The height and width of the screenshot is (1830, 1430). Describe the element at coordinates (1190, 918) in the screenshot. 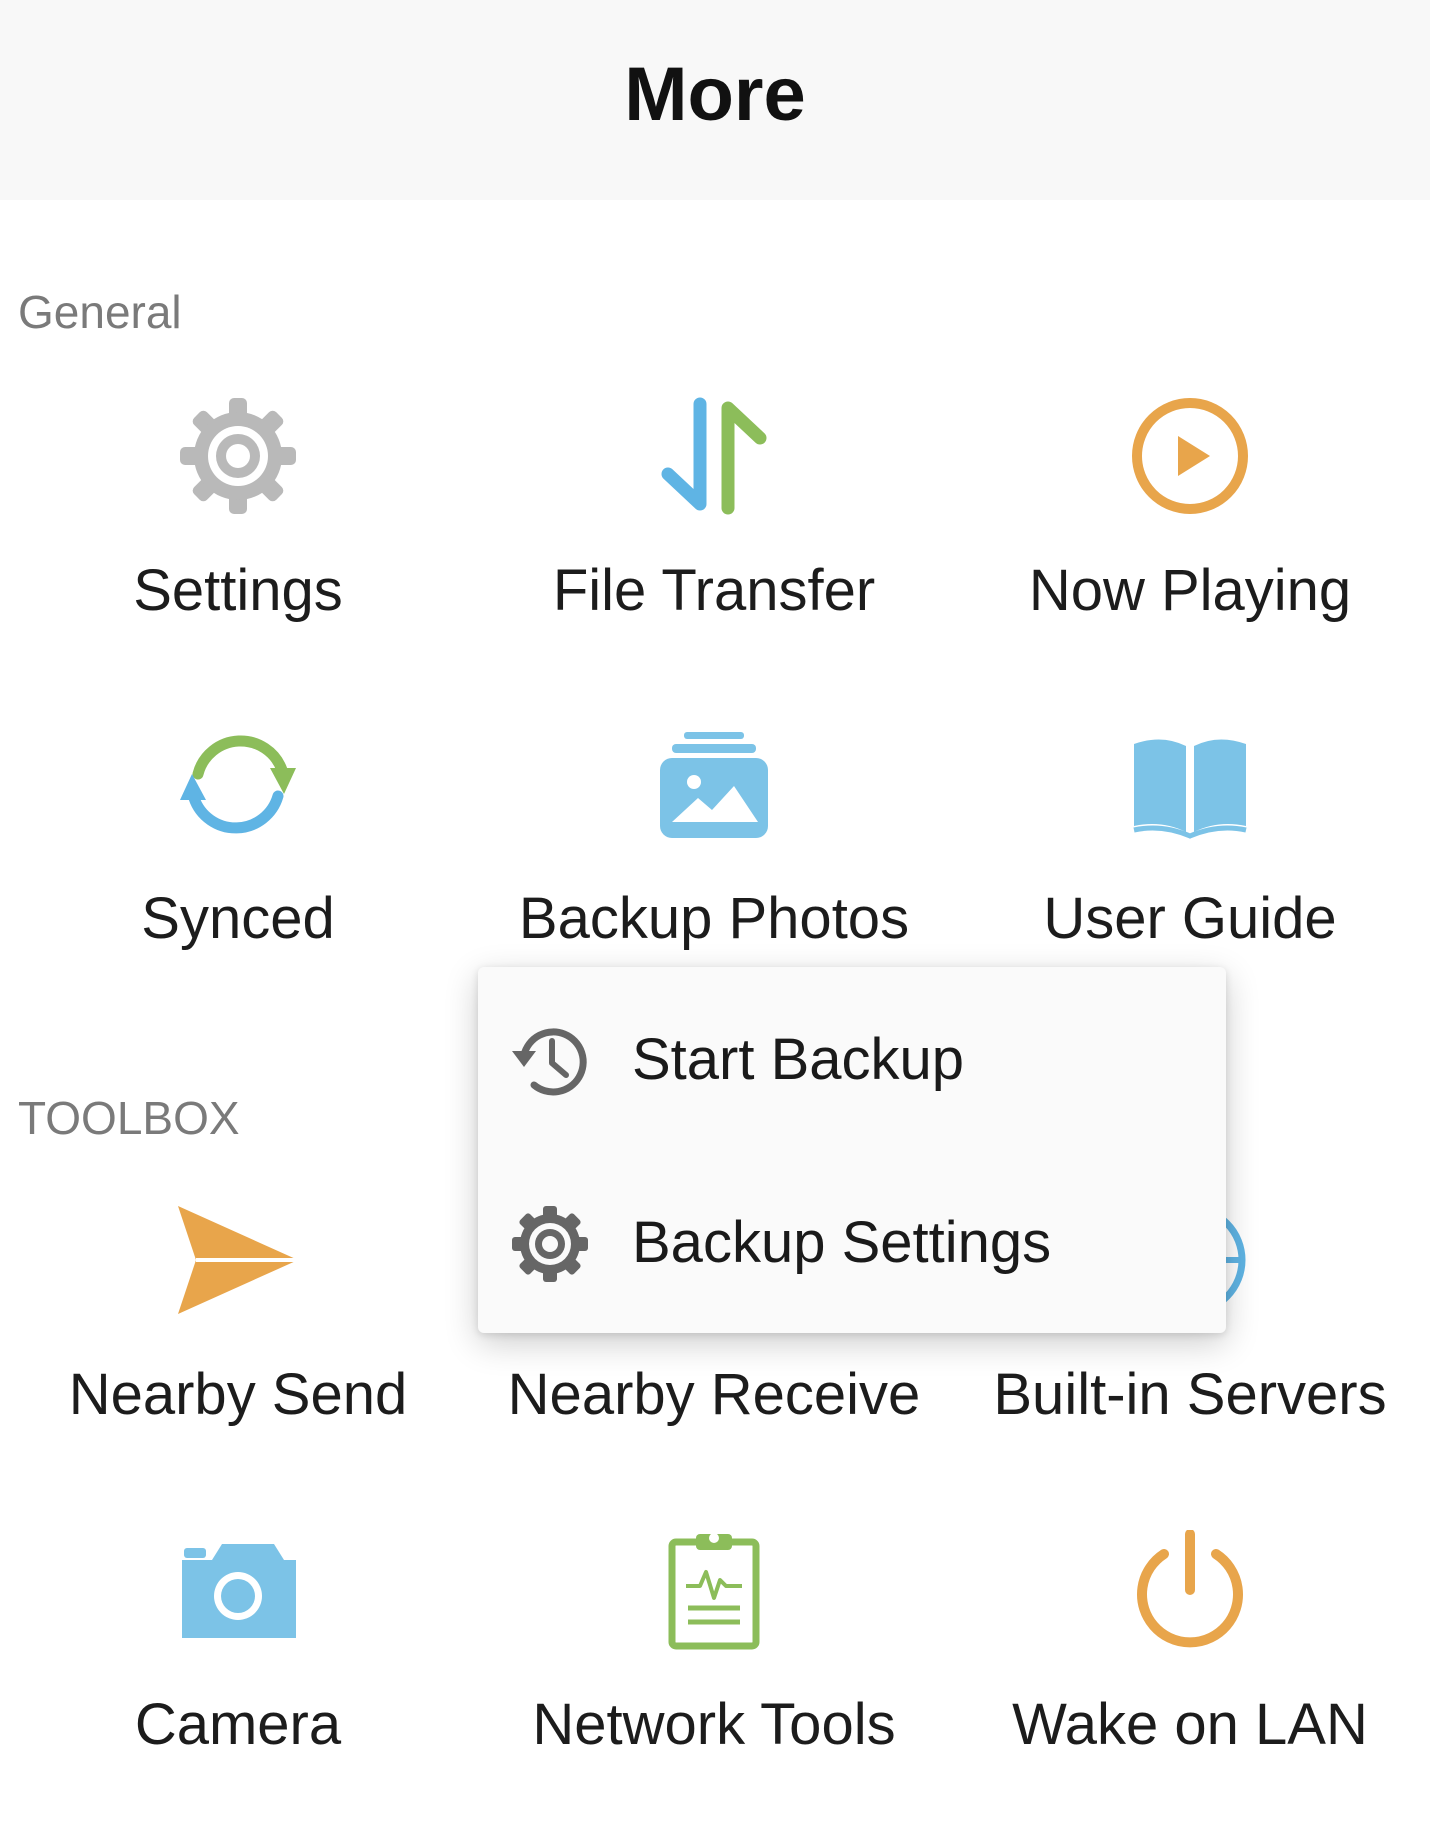

I see `user-guide-label: User Guide` at that location.